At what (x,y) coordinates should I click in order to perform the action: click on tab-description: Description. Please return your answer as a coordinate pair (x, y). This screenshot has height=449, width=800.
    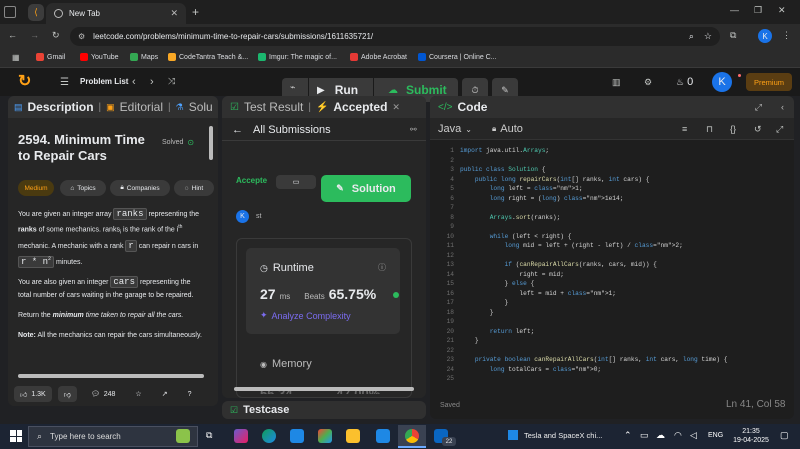
    Looking at the image, I should click on (61, 107).